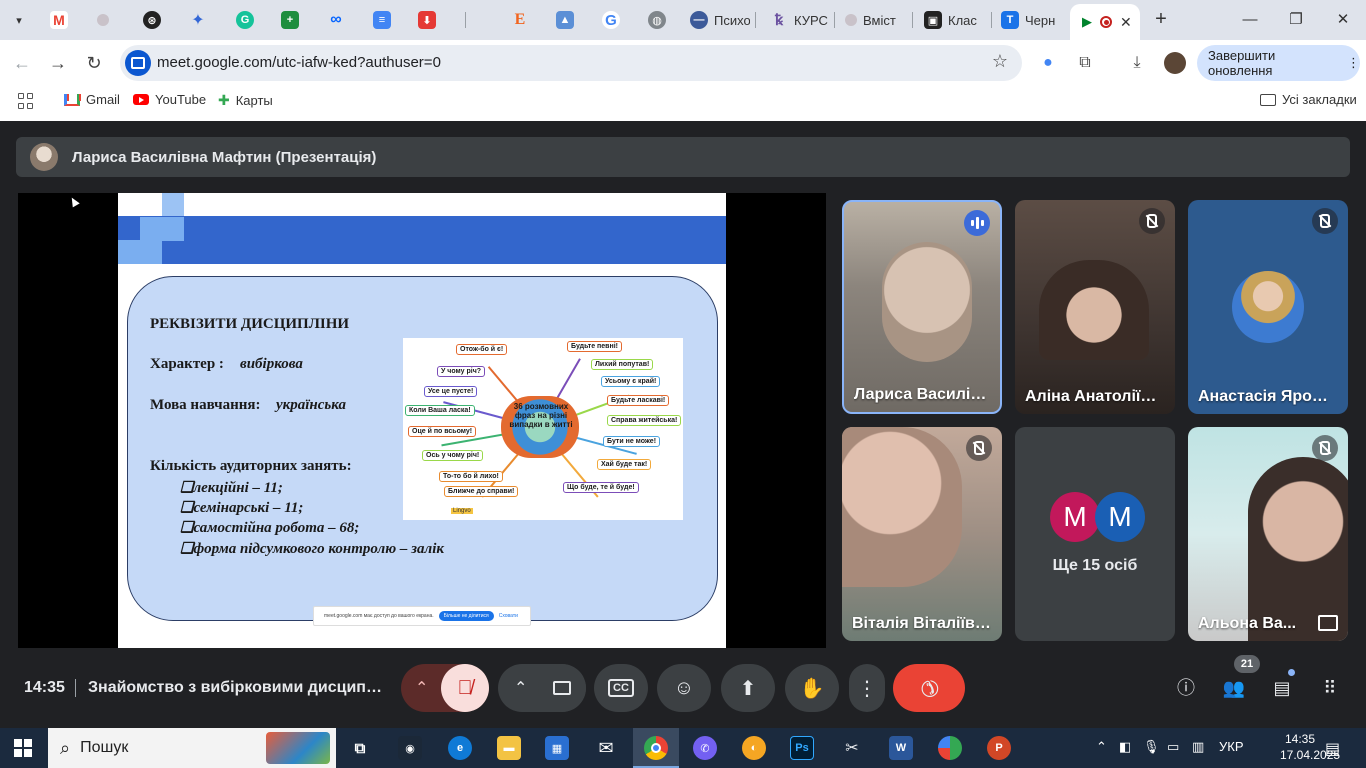 This screenshot has width=1366, height=768. What do you see at coordinates (465, 688) in the screenshot?
I see `mic-off-button: 🎙̸` at bounding box center [465, 688].